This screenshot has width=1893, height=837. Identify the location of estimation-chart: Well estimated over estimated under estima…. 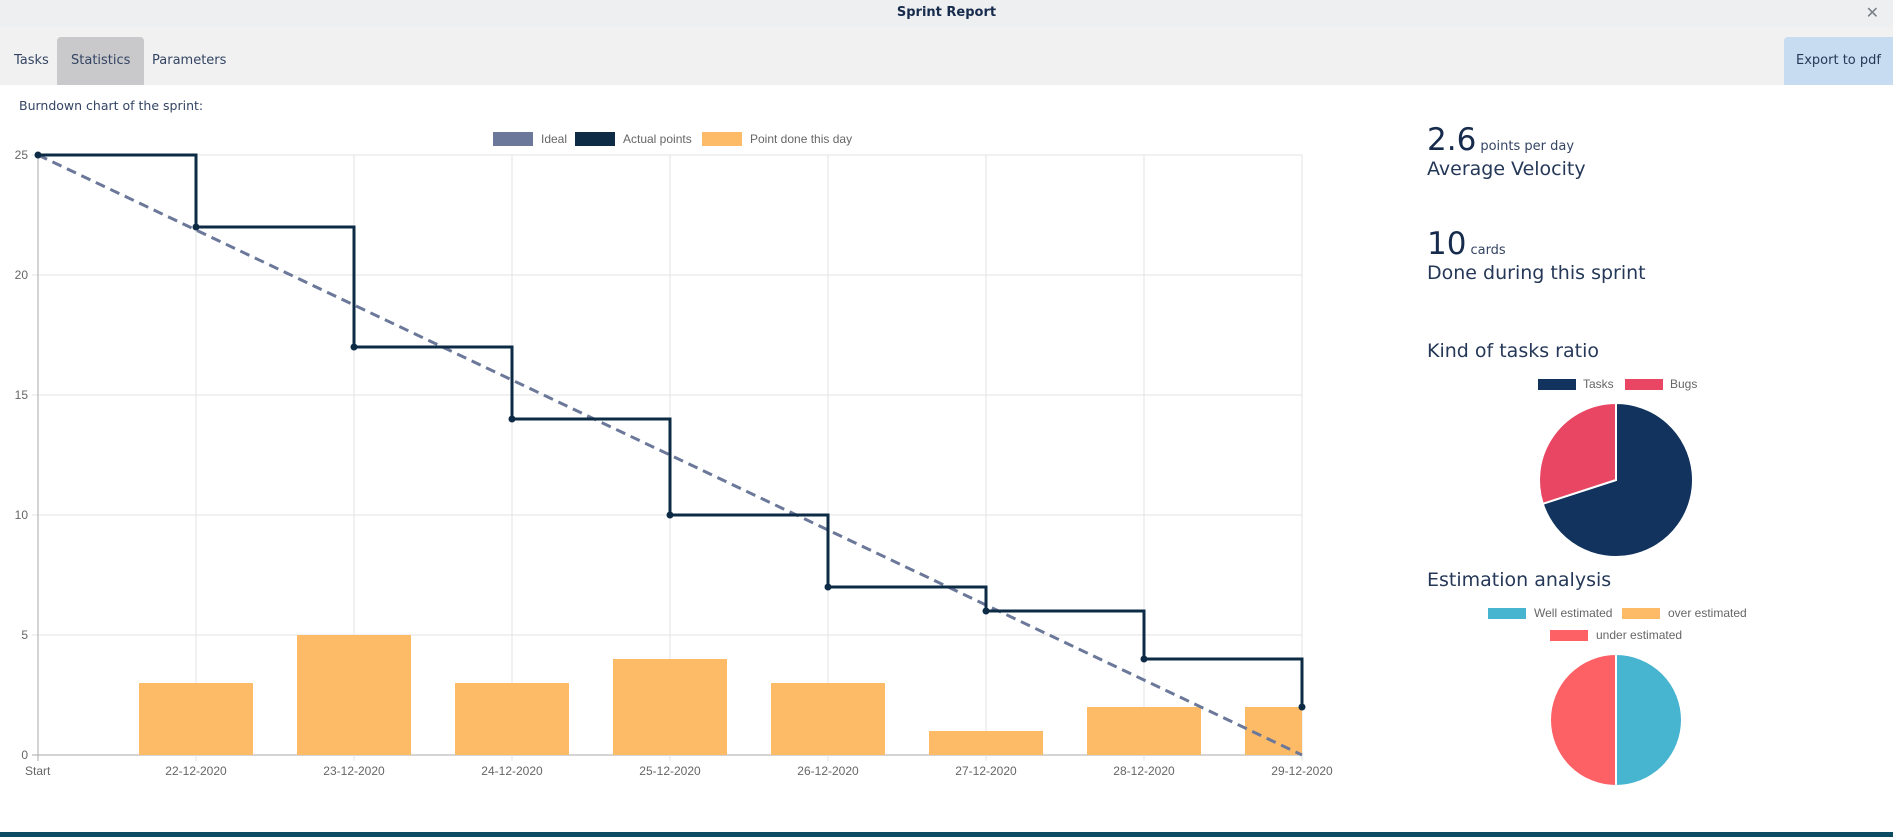
(1617, 697).